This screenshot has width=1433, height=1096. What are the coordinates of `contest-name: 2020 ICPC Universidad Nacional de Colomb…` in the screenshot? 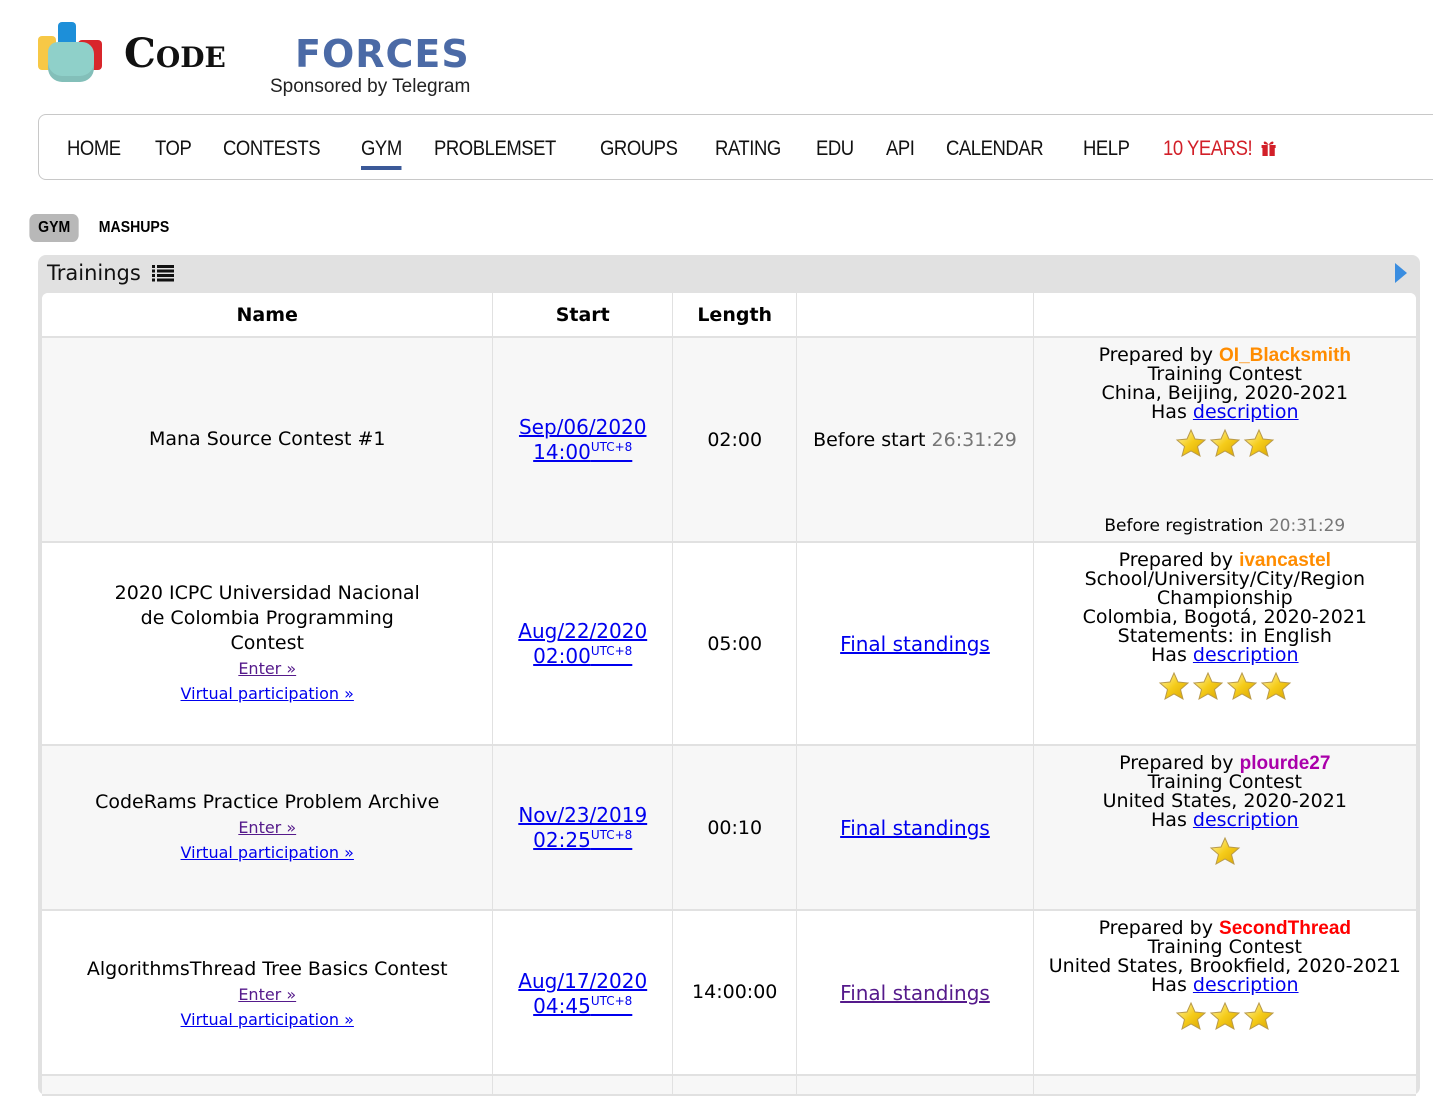 It's located at (267, 618).